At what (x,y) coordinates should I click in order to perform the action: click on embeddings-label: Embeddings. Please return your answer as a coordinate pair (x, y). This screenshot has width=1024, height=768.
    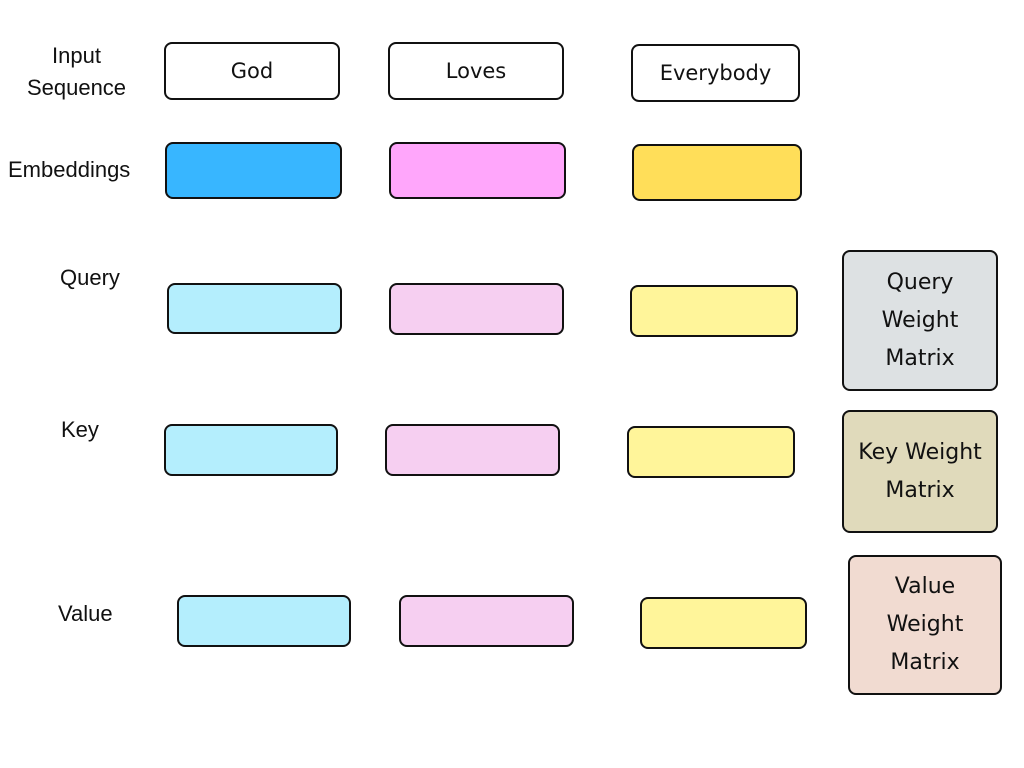
    Looking at the image, I should click on (69, 169).